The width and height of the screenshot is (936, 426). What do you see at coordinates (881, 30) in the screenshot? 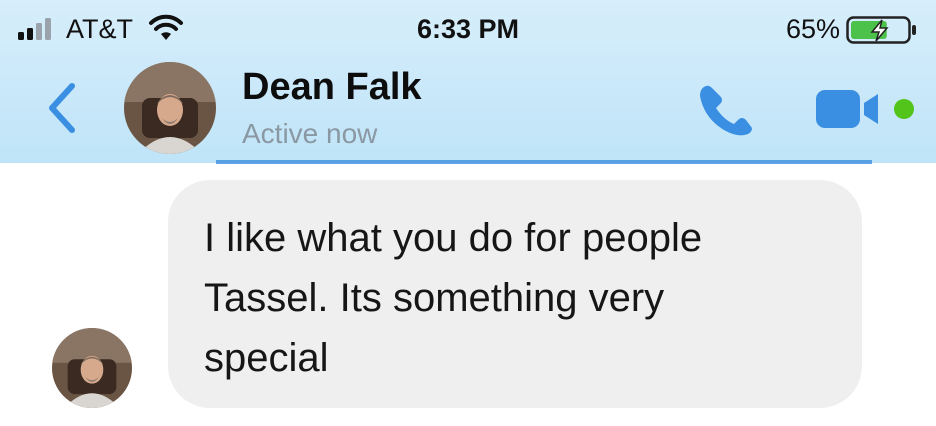
I see `battery-charging-icon` at bounding box center [881, 30].